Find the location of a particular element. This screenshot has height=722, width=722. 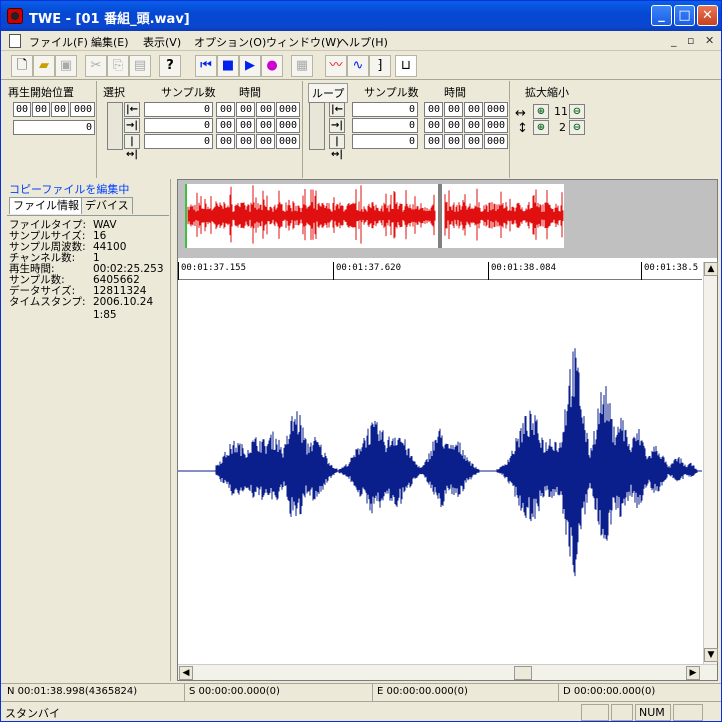

horizontal-scrollbar: ◀ ▶ is located at coordinates (447, 672).